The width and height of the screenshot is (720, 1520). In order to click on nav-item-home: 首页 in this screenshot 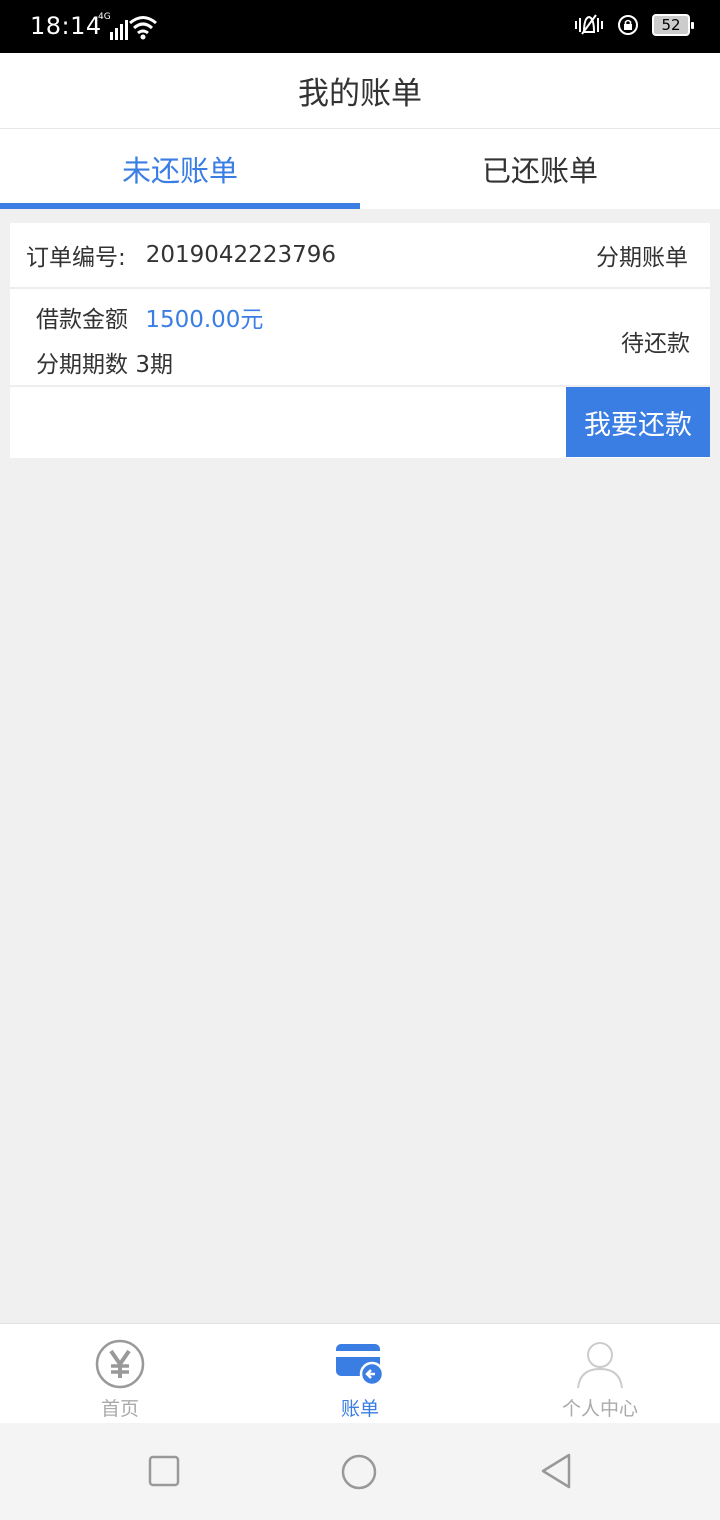, I will do `click(120, 1373)`.